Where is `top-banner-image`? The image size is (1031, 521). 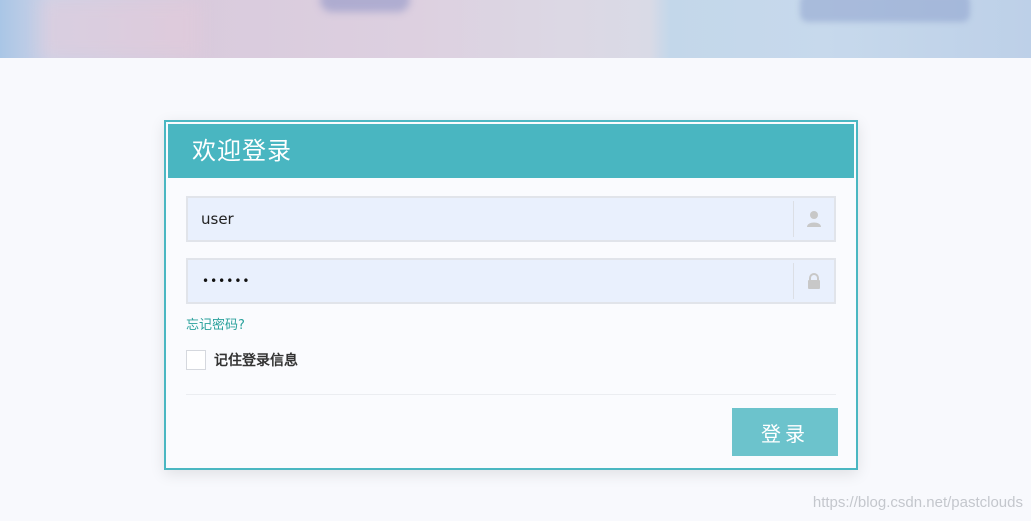 top-banner-image is located at coordinates (515, 29).